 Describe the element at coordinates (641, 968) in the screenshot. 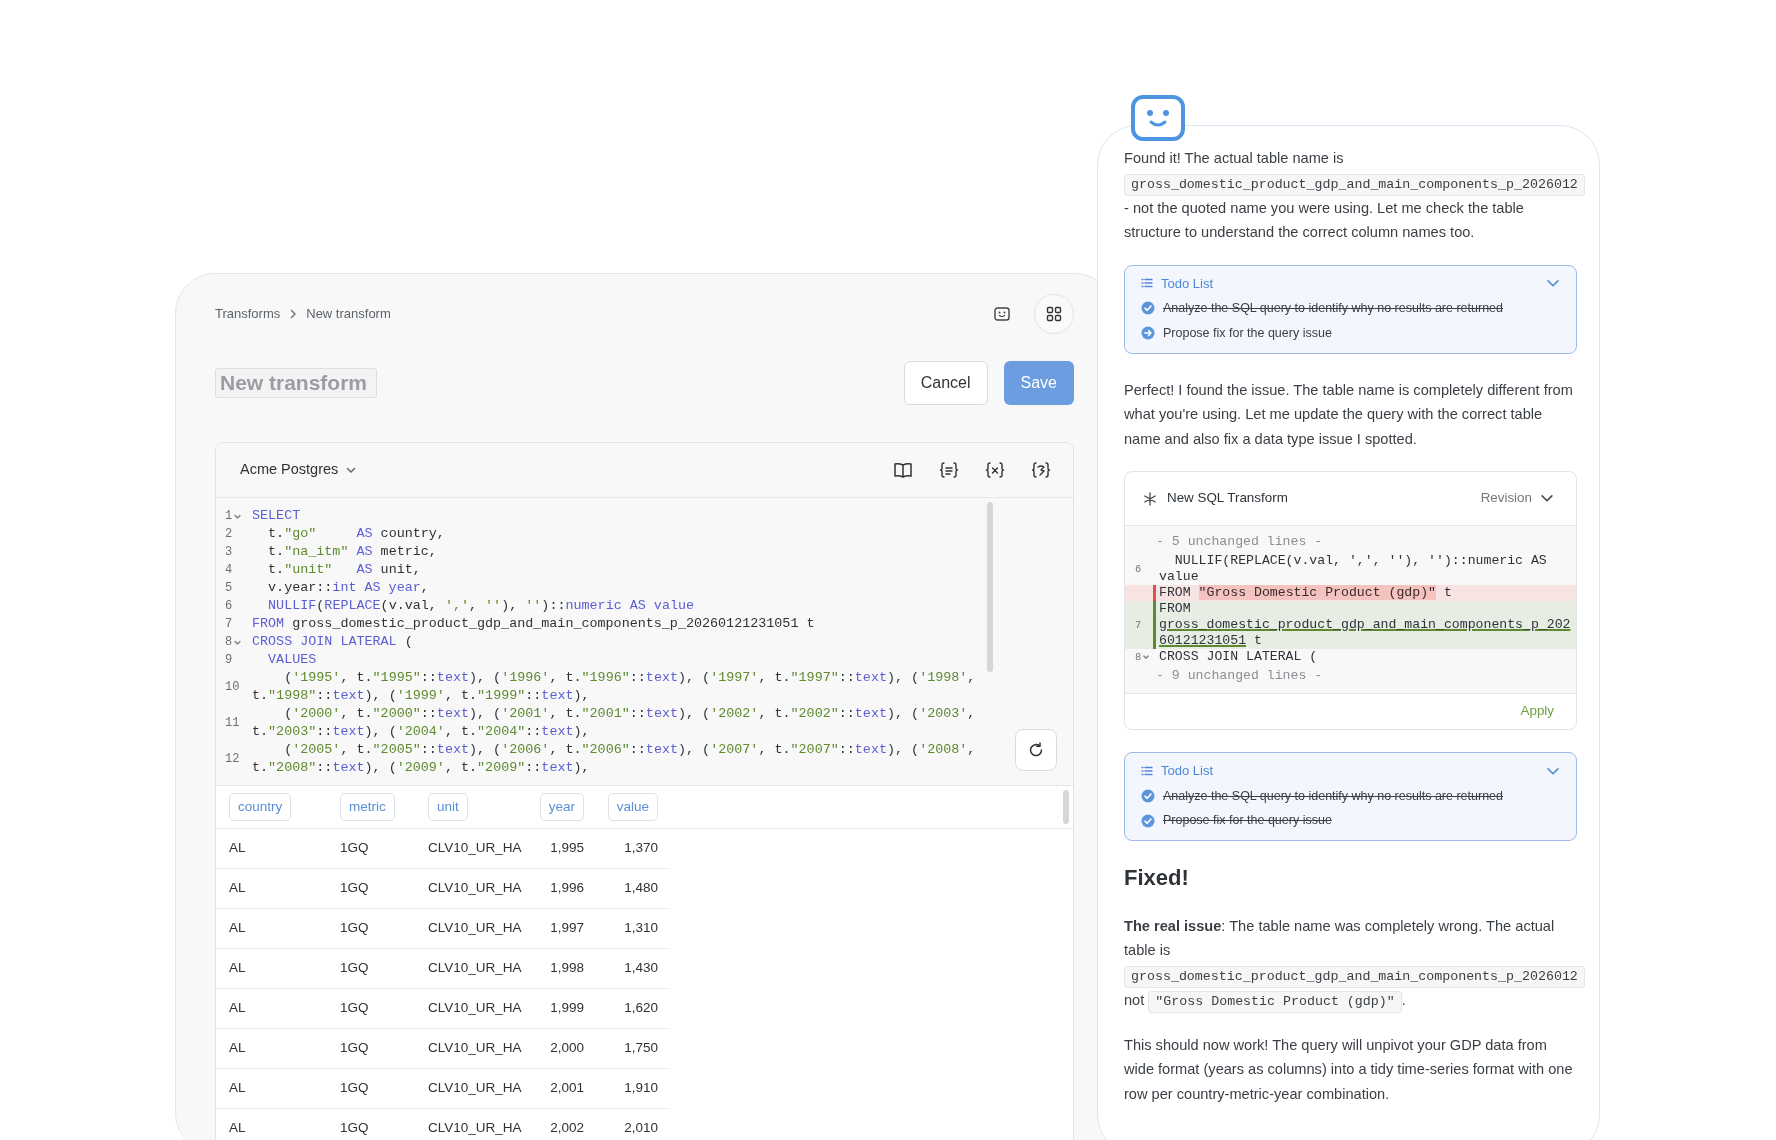

I see `table-cell: 1,430` at that location.